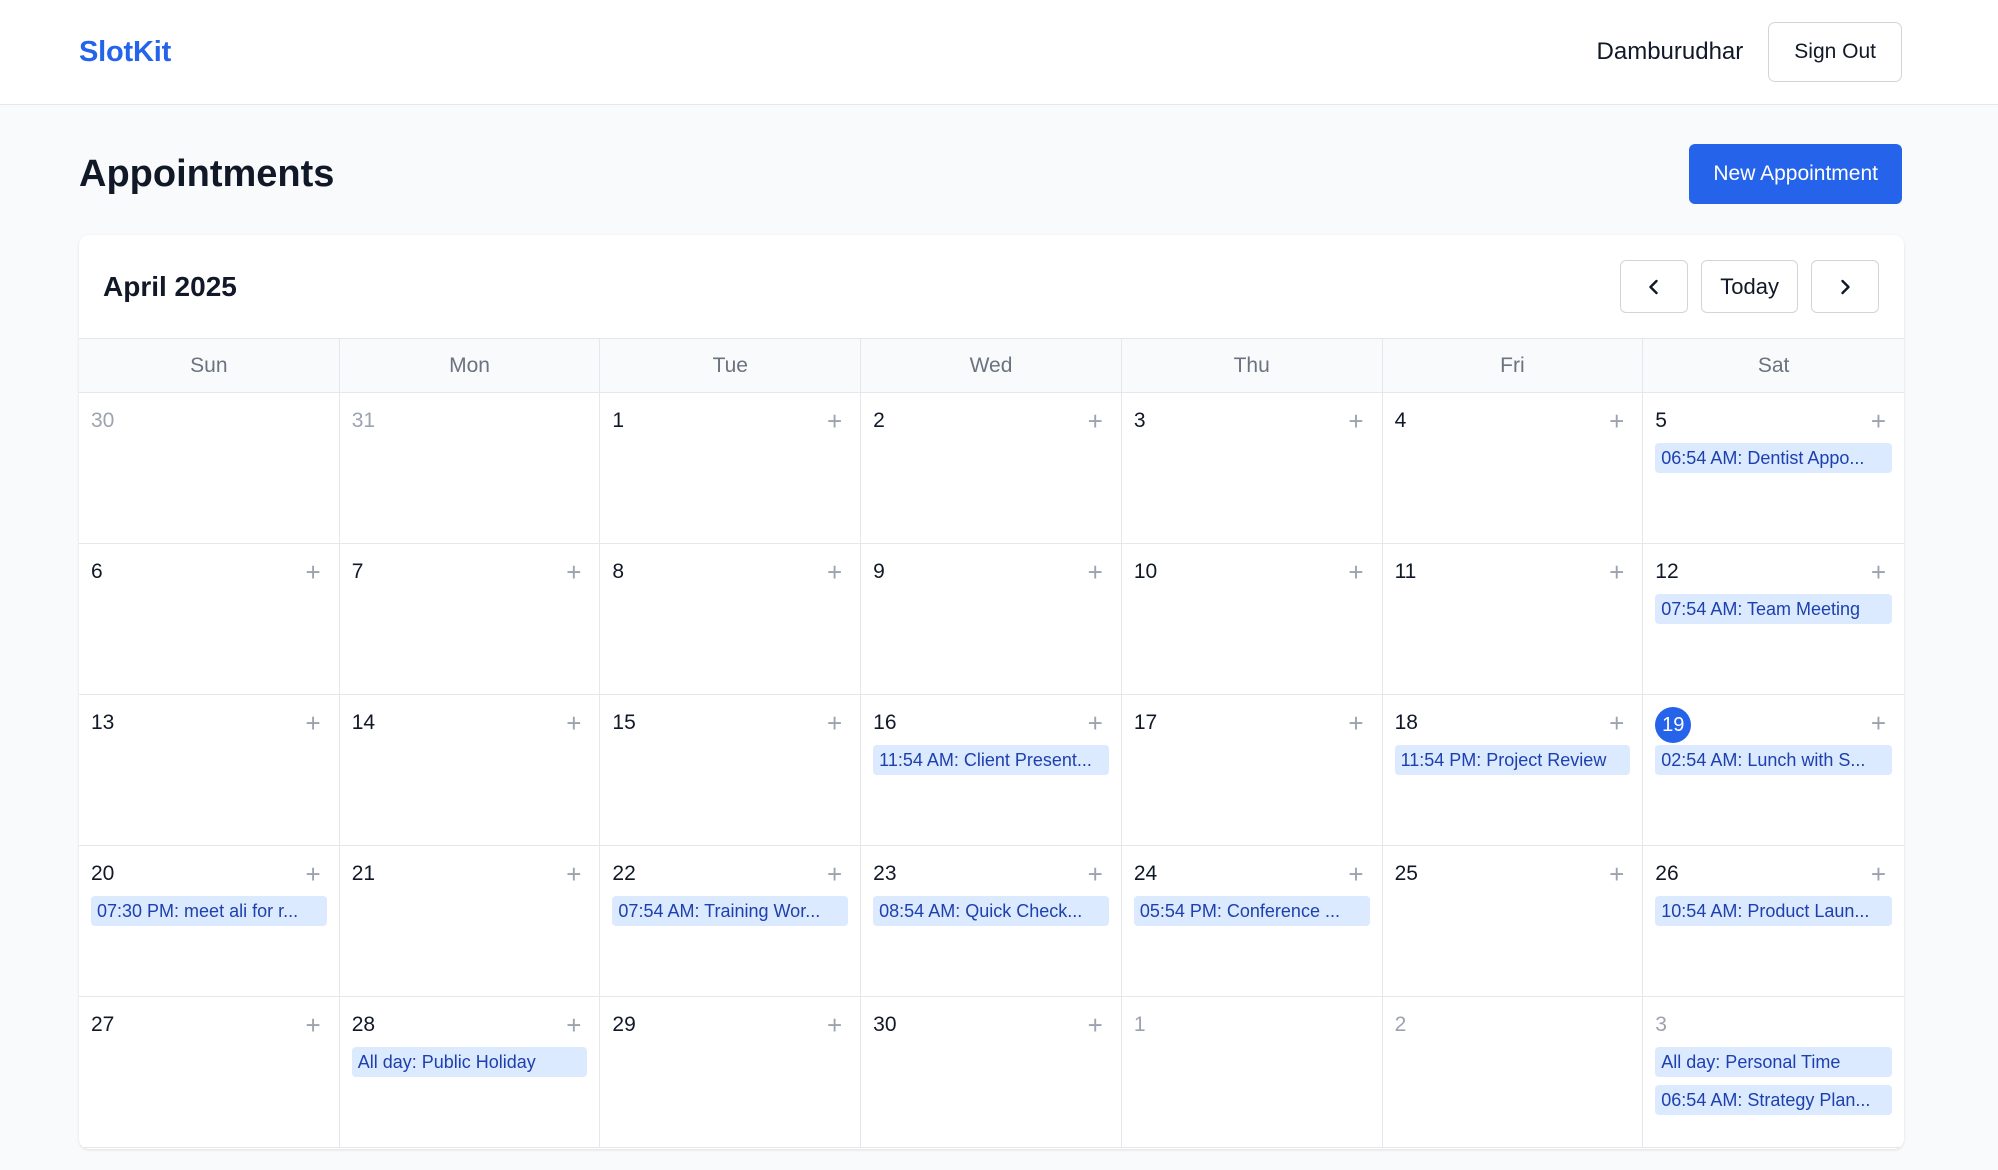 This screenshot has width=1998, height=1170. I want to click on day-cell-header: 8 +, so click(730, 572).